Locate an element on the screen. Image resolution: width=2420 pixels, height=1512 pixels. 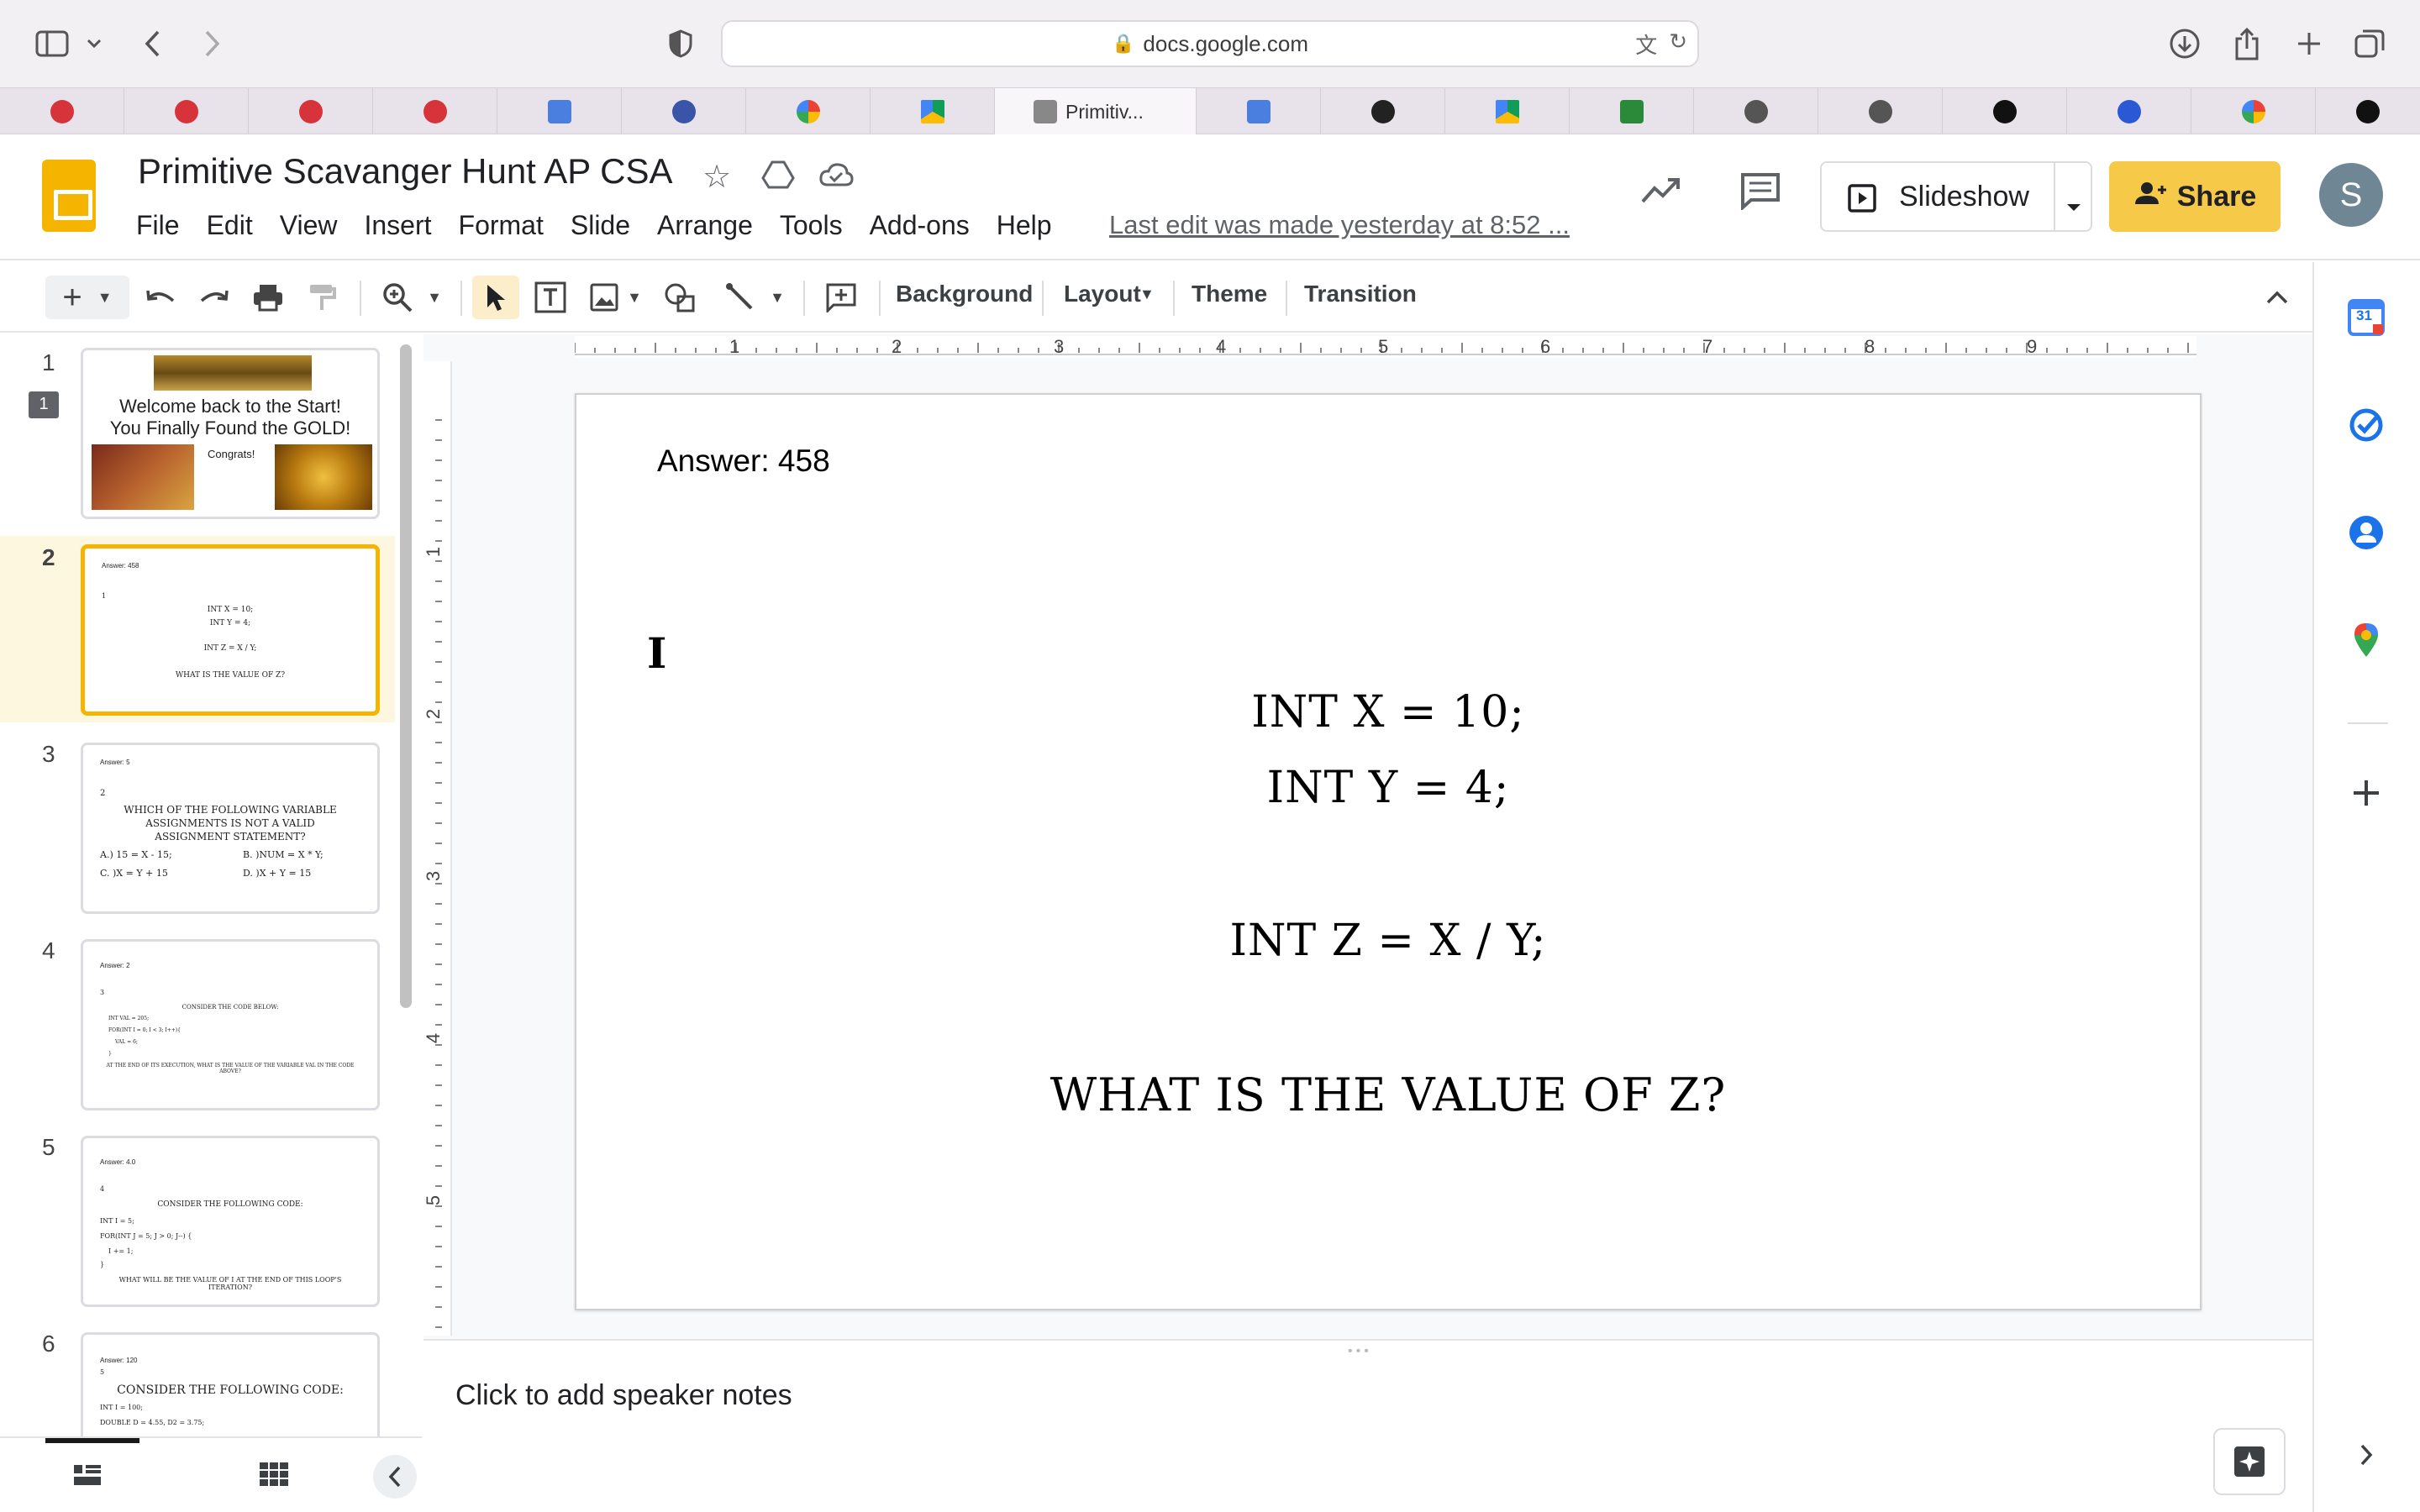
share-sheet-icon is located at coordinates (2247, 44).